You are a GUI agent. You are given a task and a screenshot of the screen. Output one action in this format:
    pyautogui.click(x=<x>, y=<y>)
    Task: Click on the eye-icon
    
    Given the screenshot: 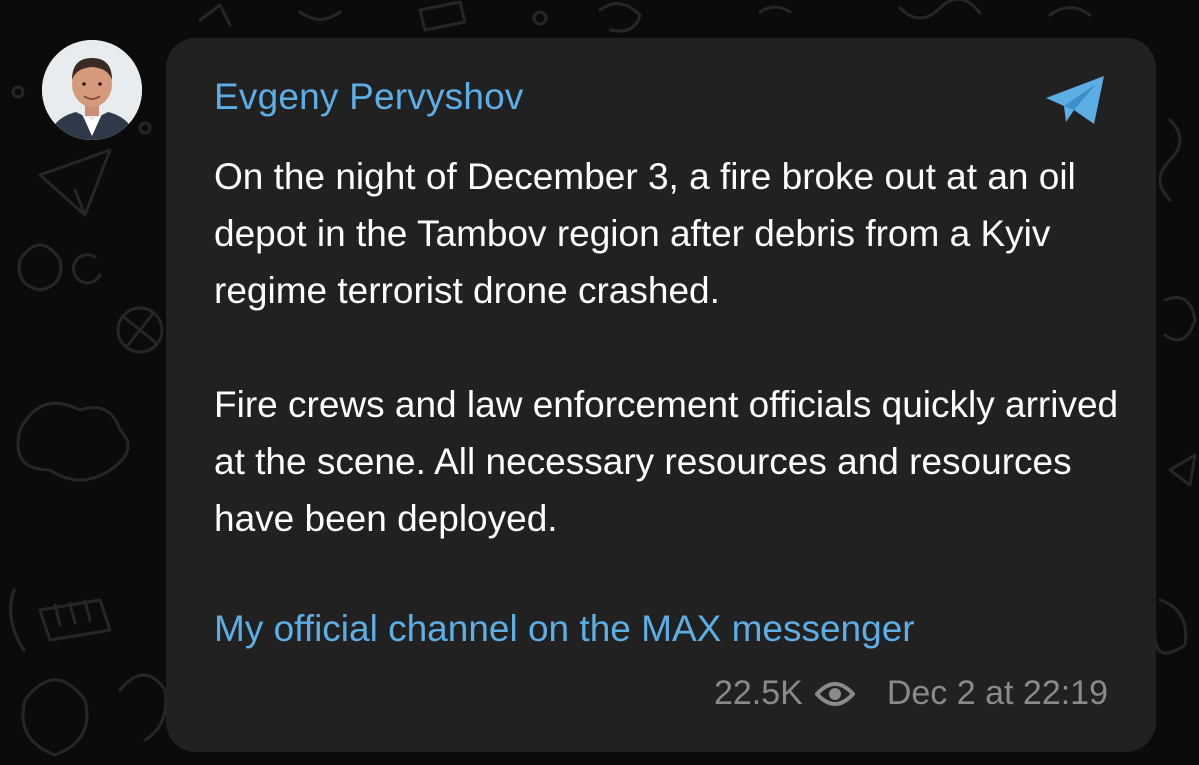 What is the action you would take?
    pyautogui.click(x=834, y=693)
    